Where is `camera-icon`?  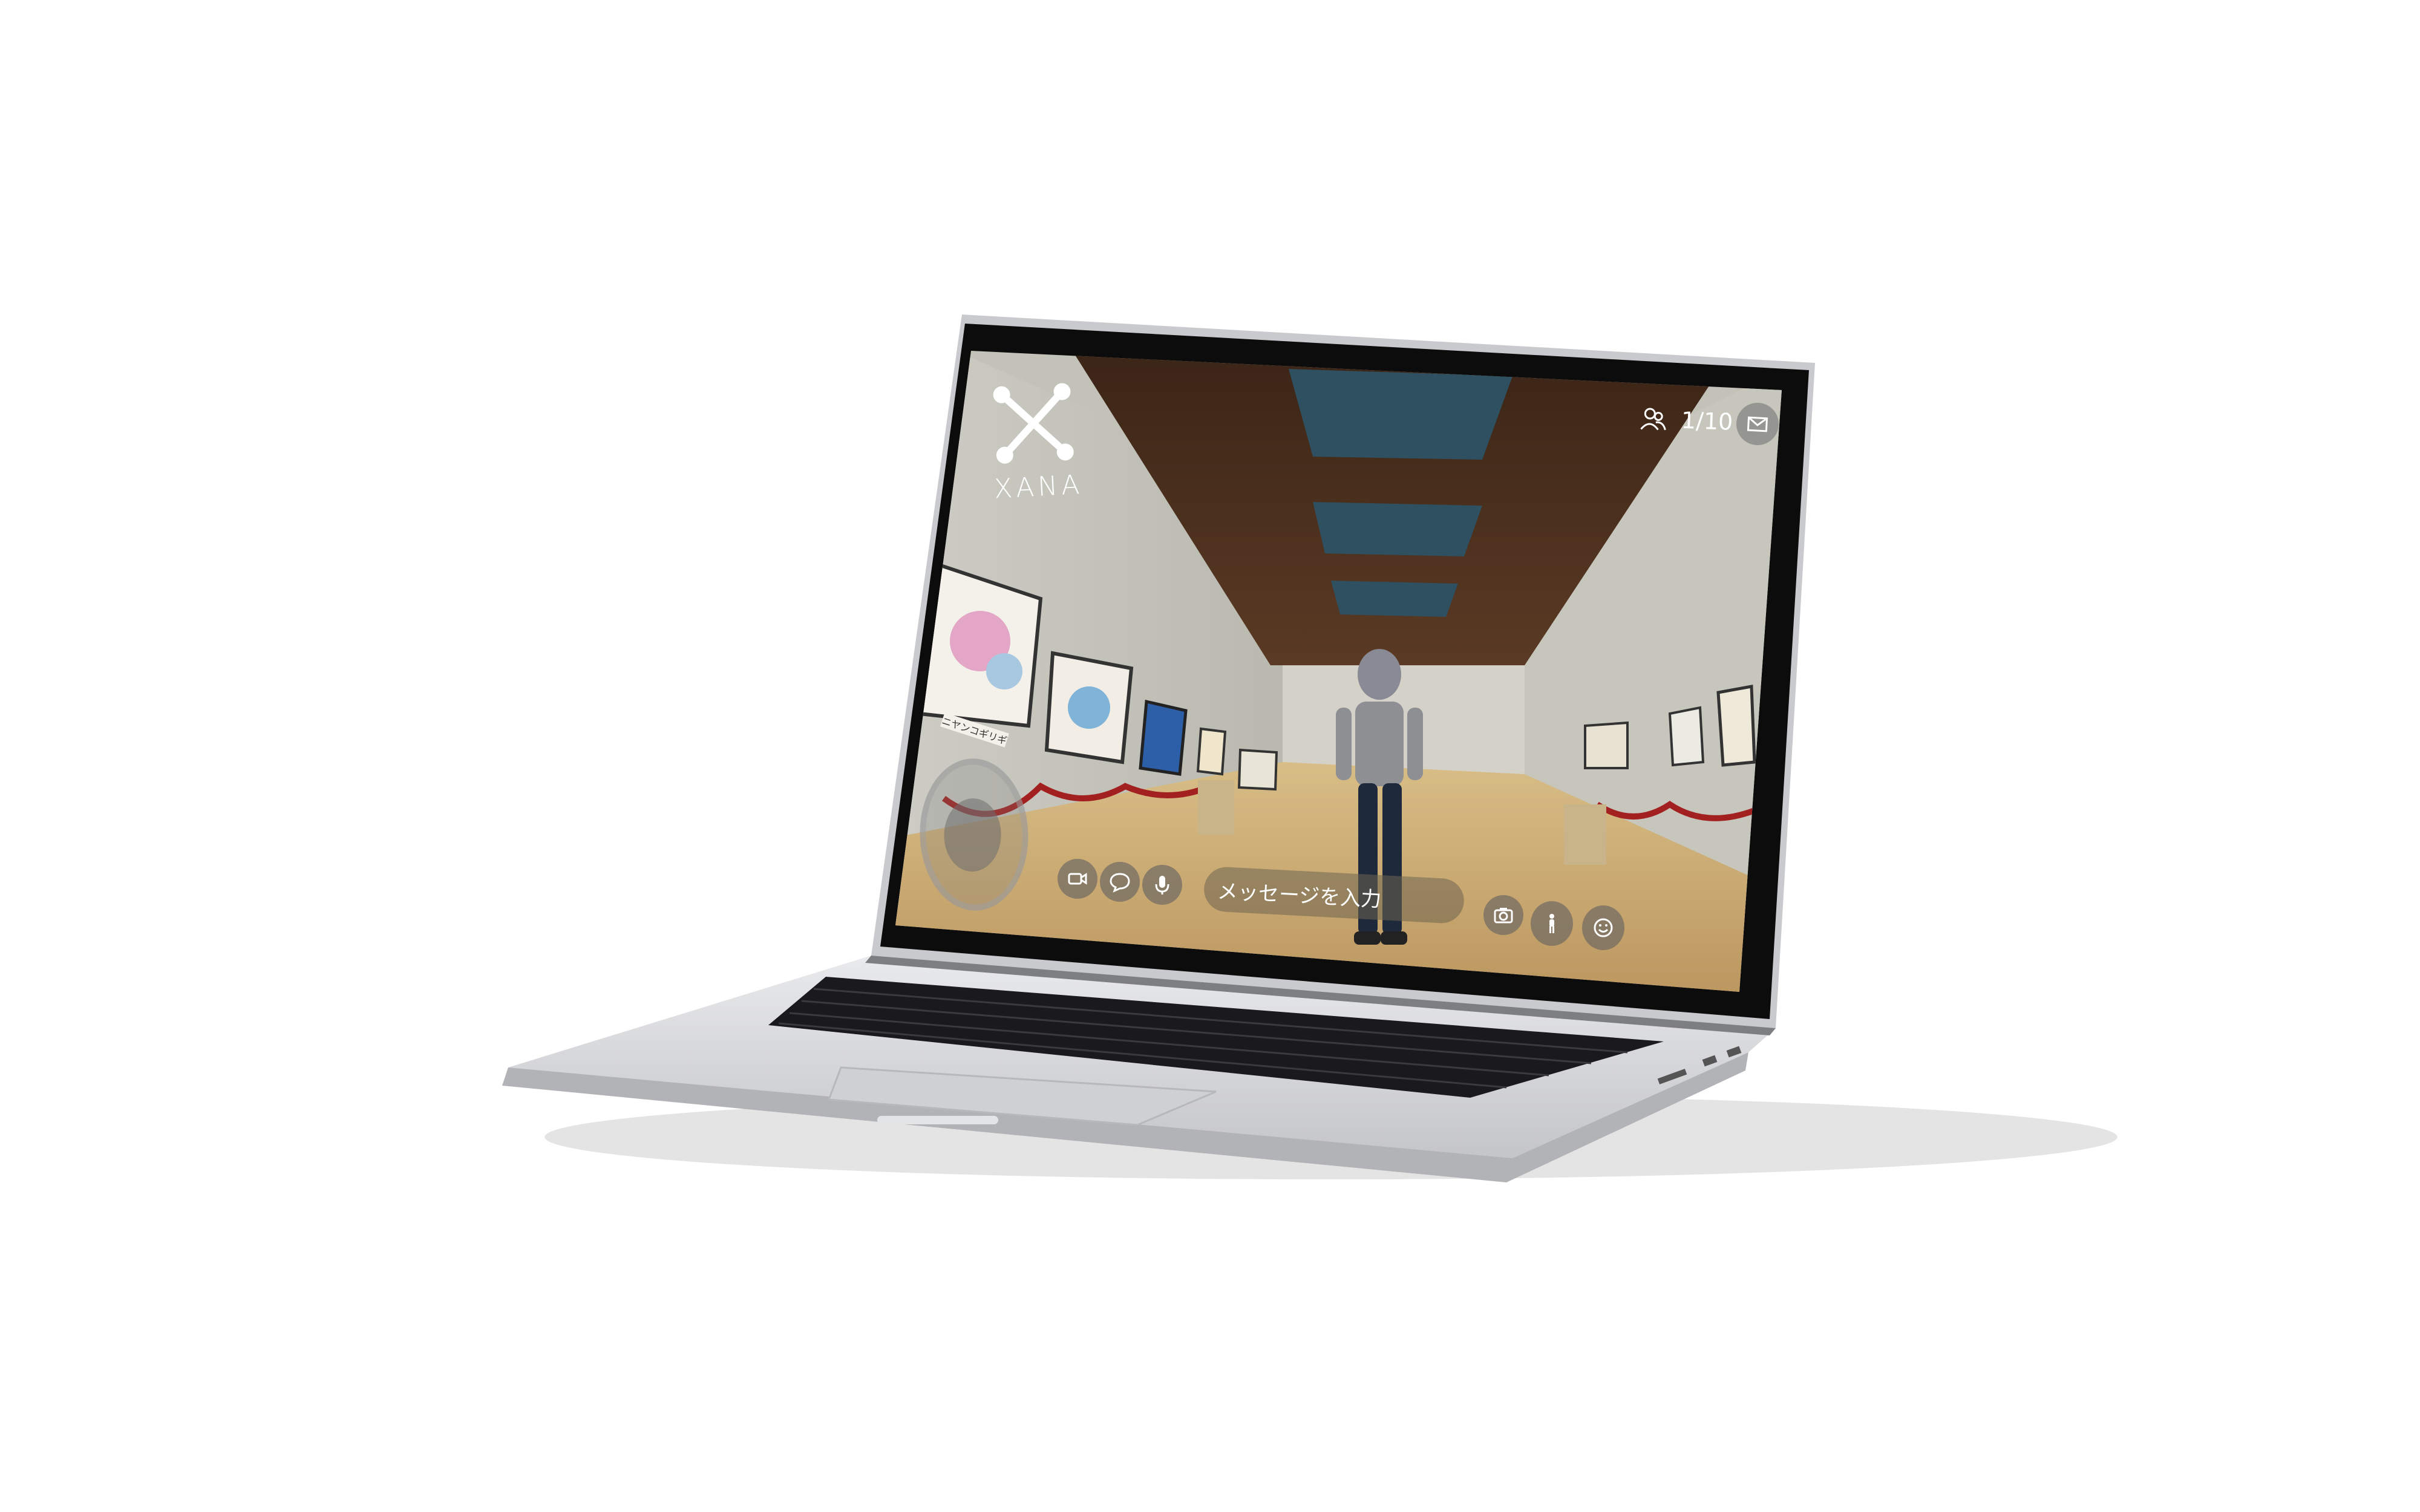 camera-icon is located at coordinates (1503, 916).